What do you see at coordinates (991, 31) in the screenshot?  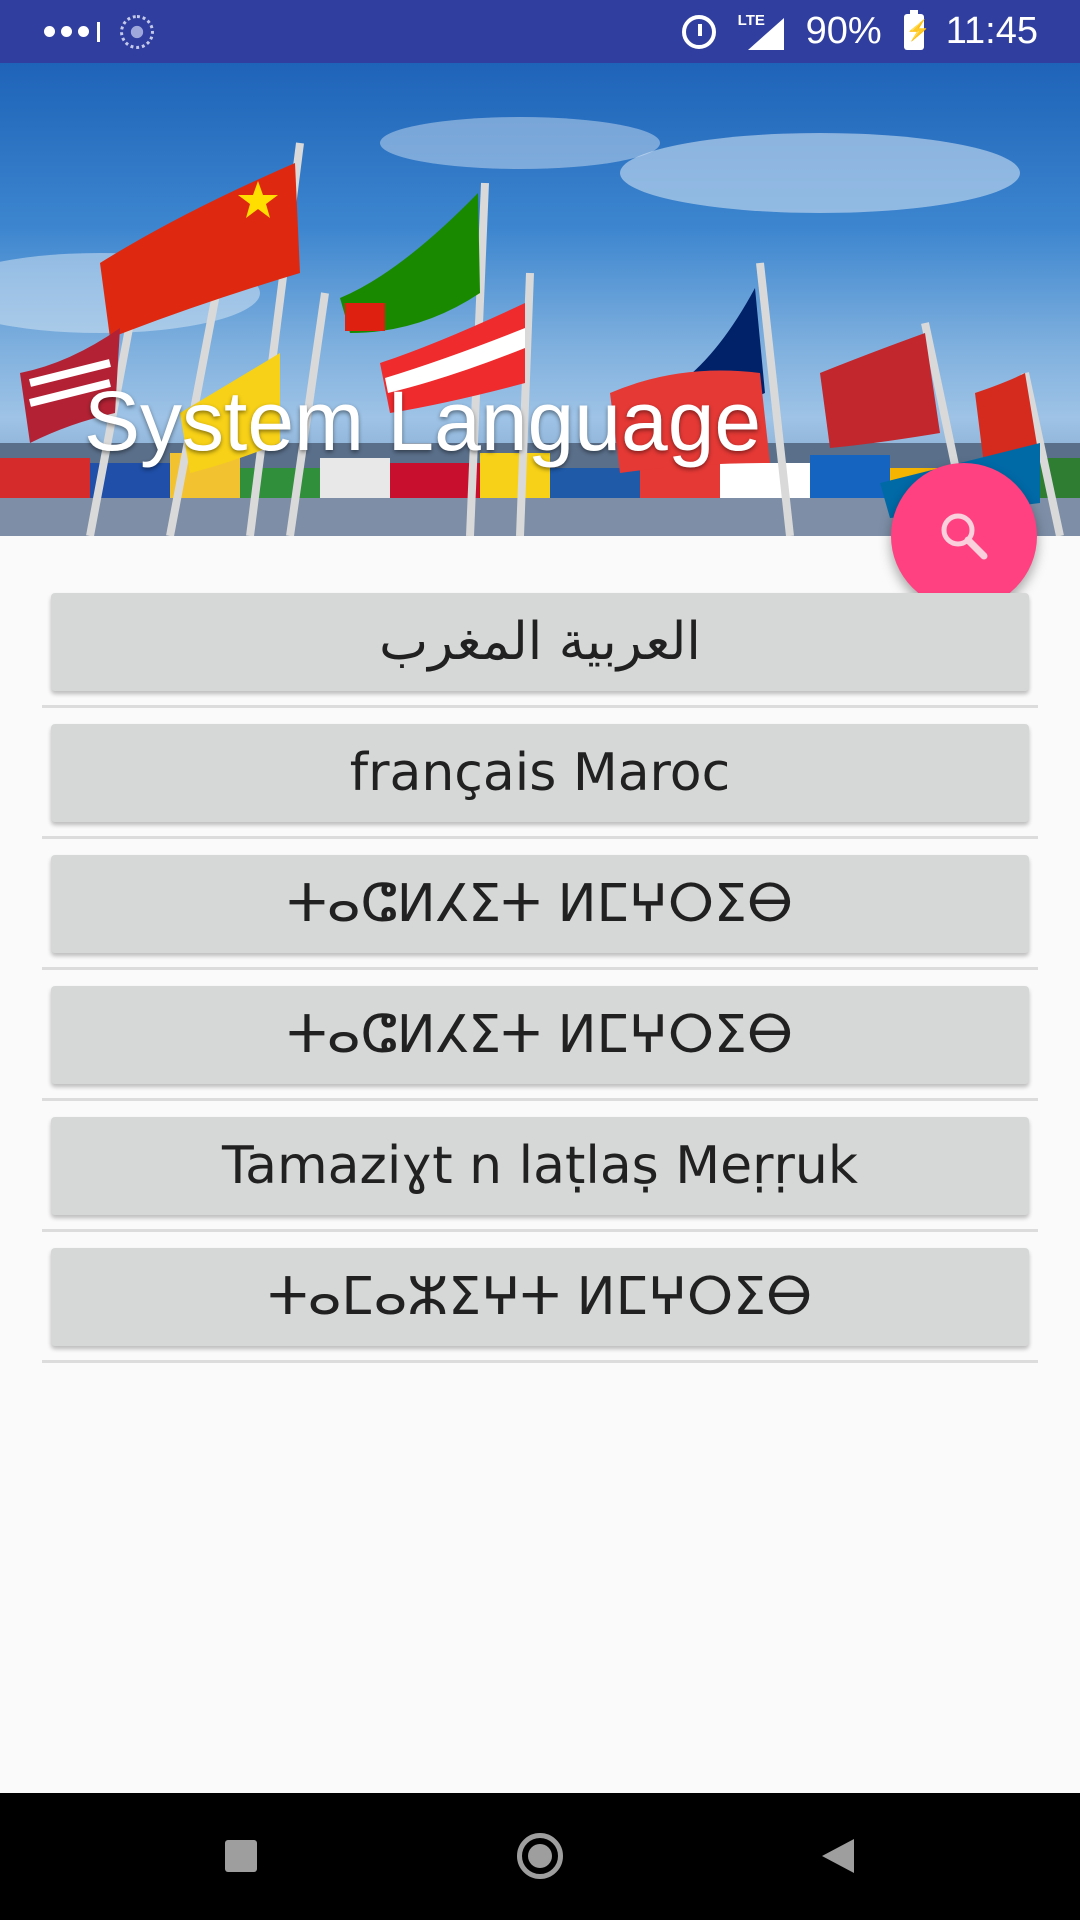 I see `clock: 11:45` at bounding box center [991, 31].